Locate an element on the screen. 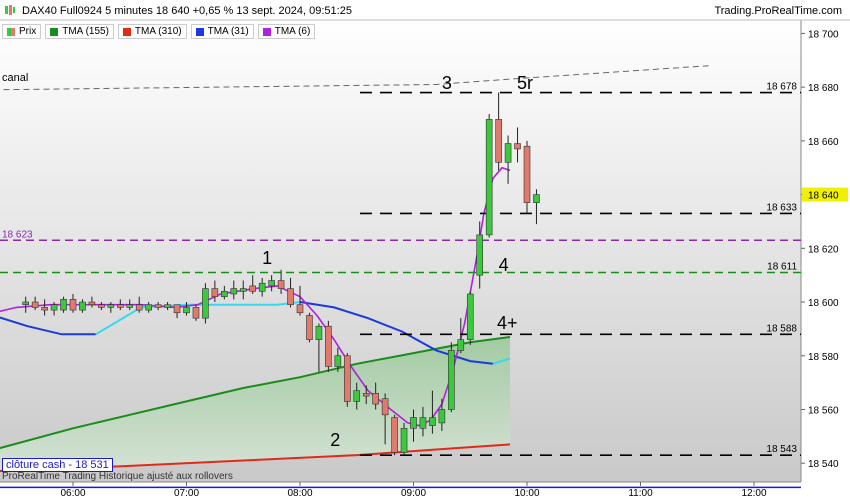 The image size is (850, 500). y-tick-label: 18 660 is located at coordinates (823, 142).